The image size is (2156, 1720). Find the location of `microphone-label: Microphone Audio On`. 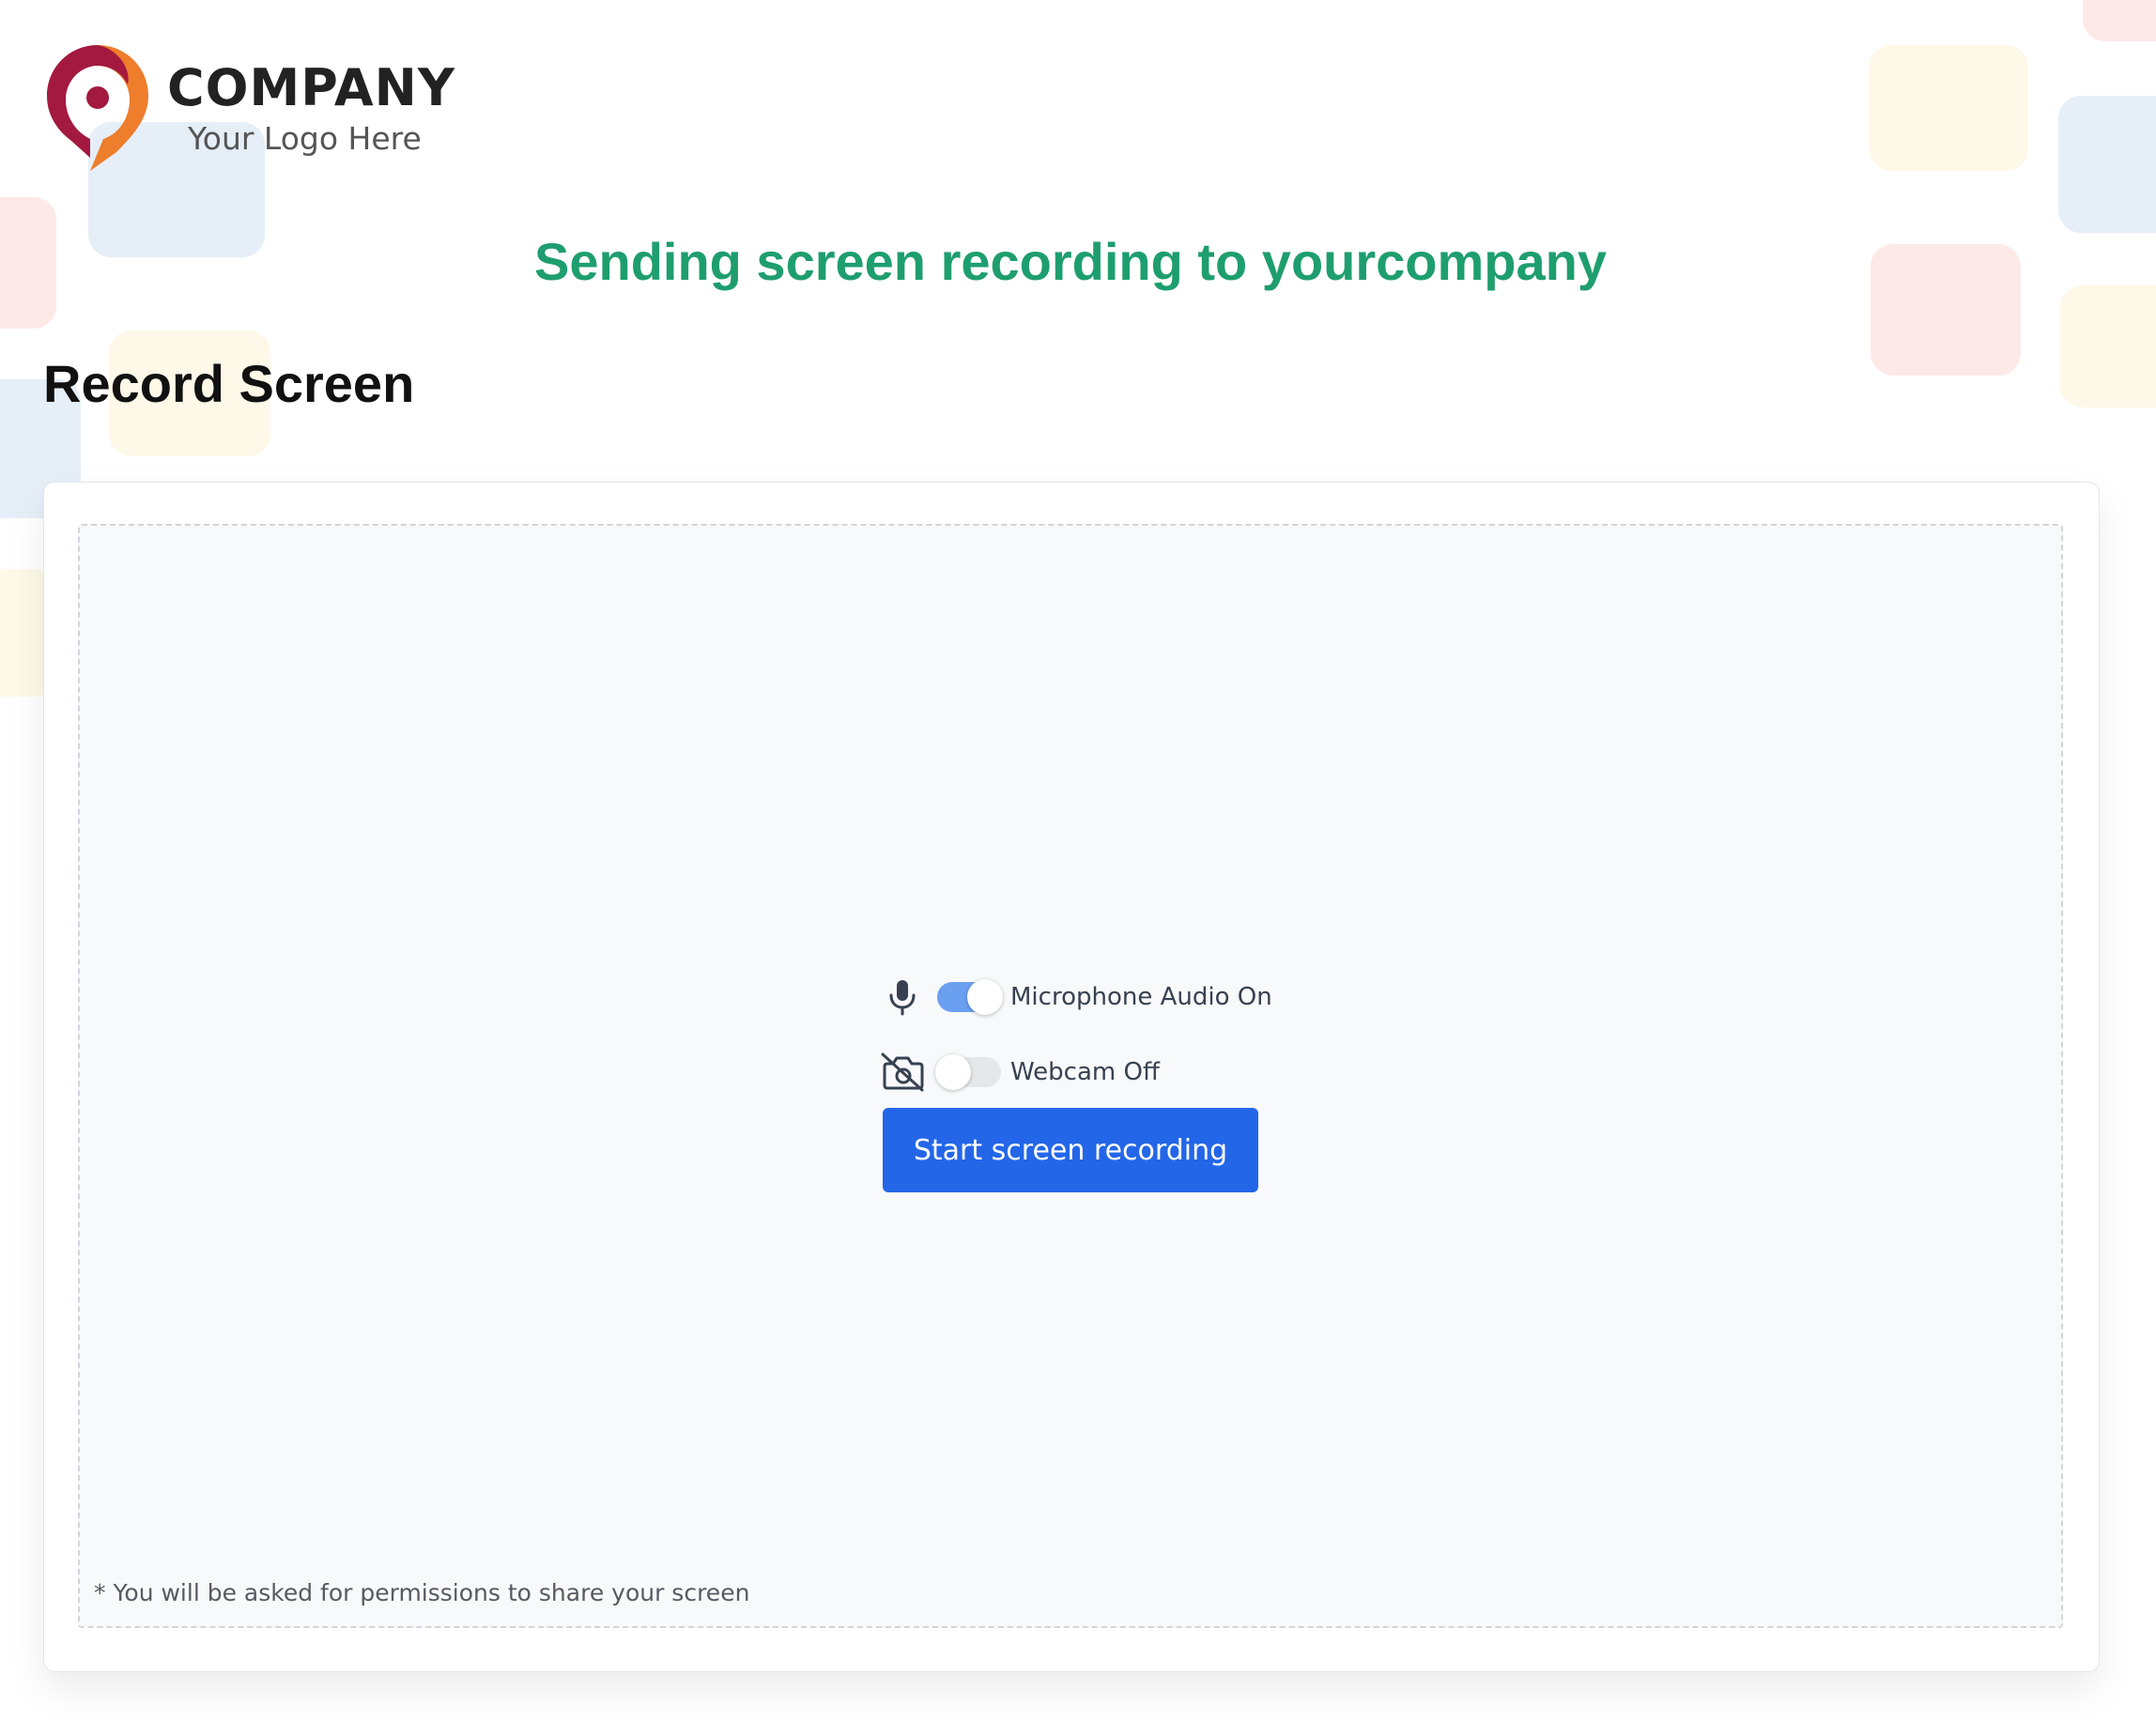

microphone-label: Microphone Audio On is located at coordinates (1141, 997).